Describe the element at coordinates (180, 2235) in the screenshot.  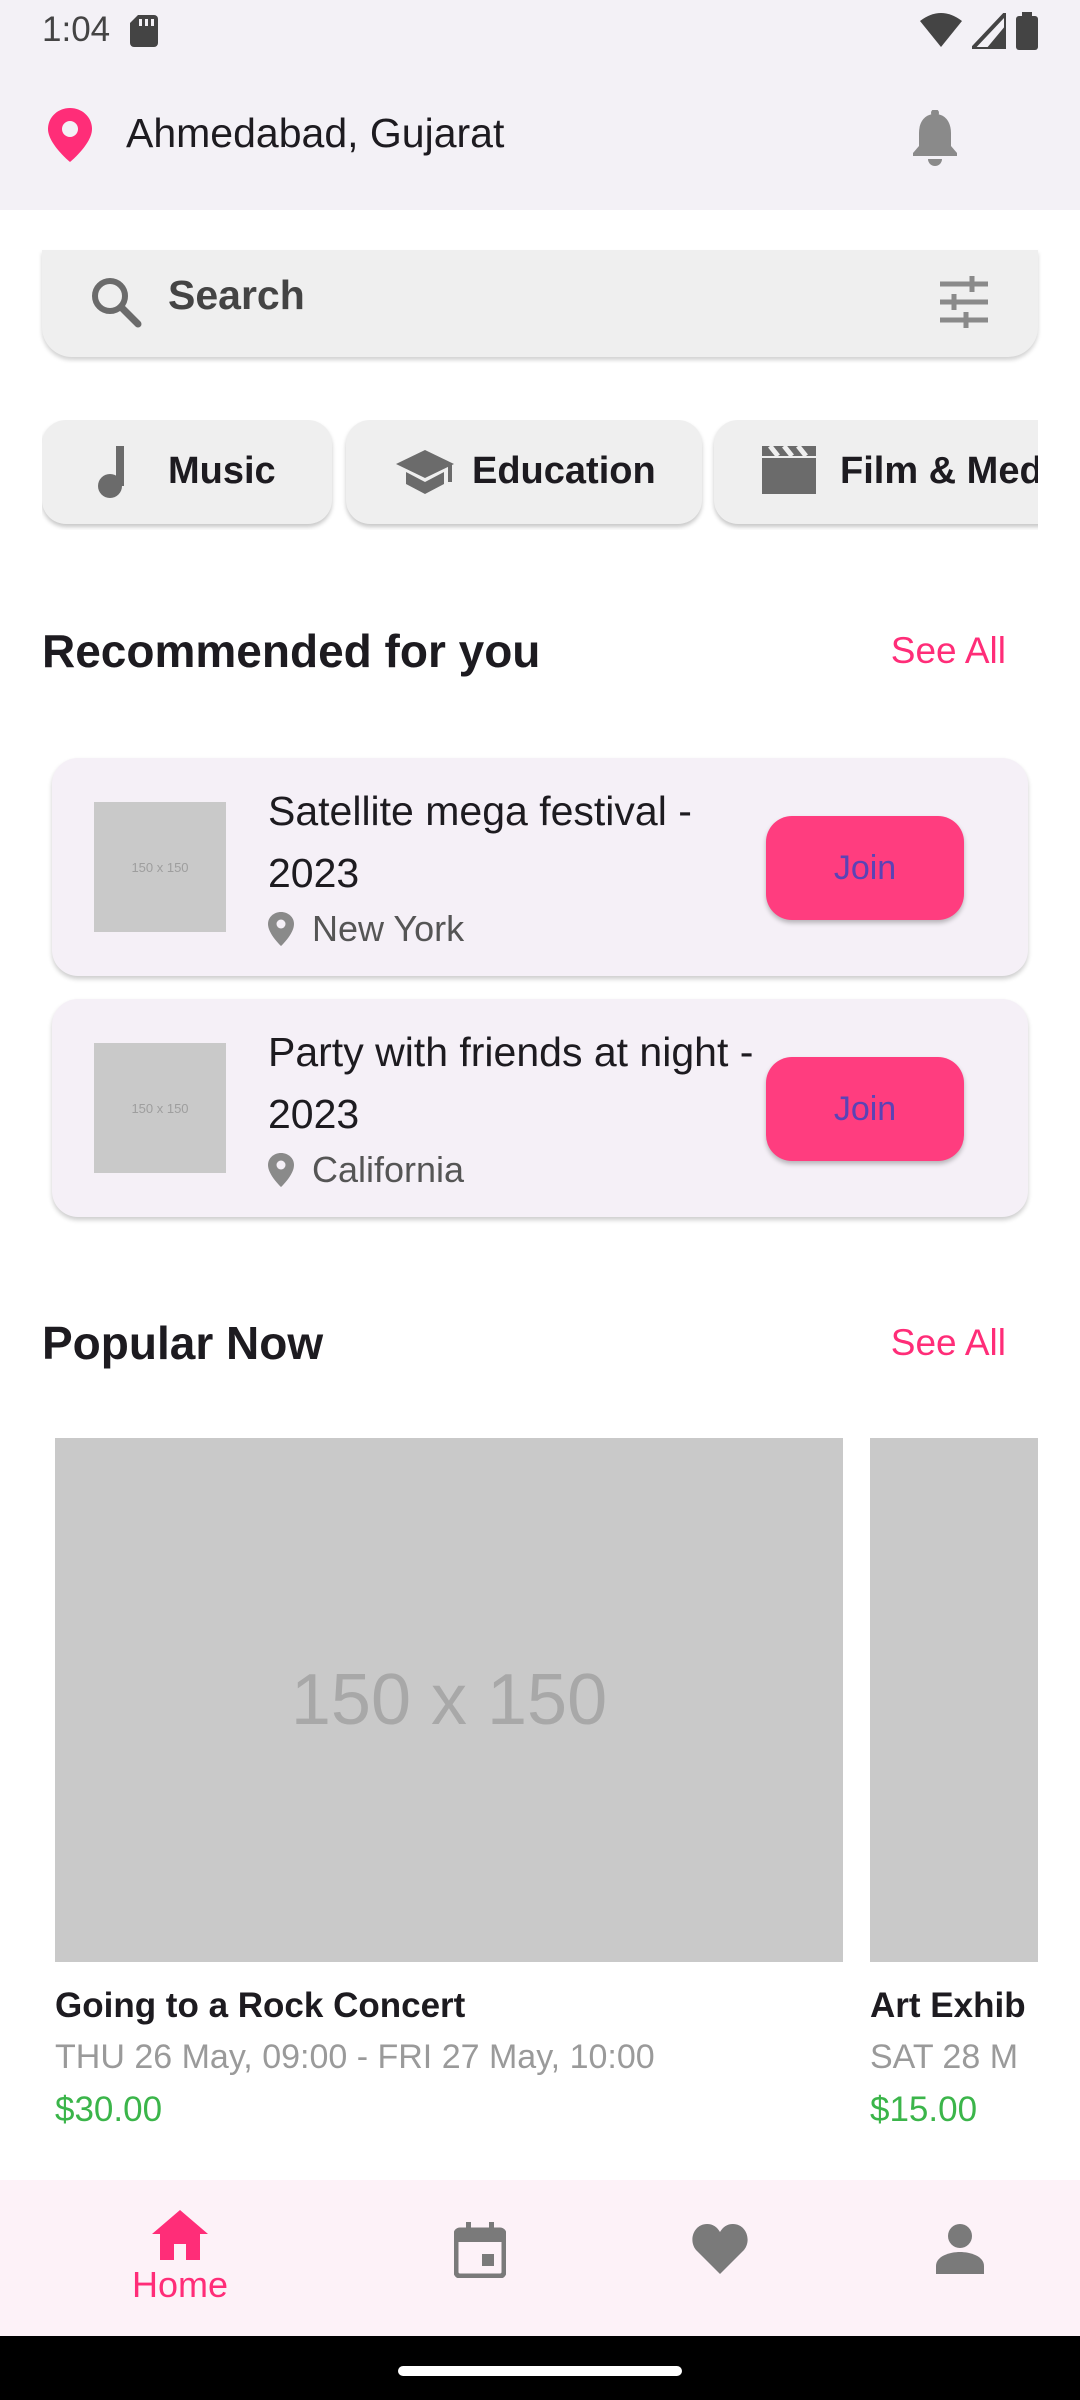
I see `home-icon` at that location.